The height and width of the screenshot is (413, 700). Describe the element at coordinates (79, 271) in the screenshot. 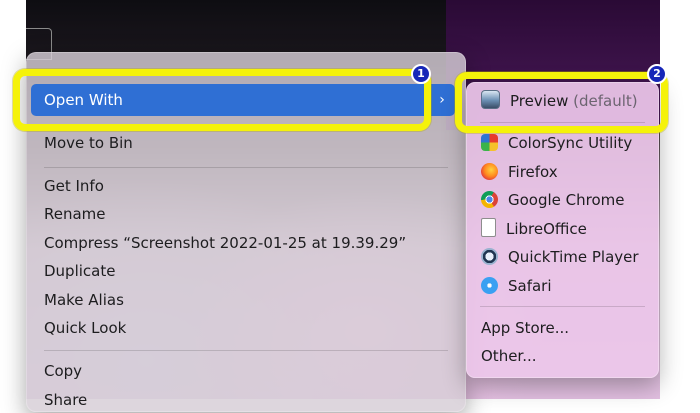

I see `menu-item-duplicate: Duplicate` at that location.